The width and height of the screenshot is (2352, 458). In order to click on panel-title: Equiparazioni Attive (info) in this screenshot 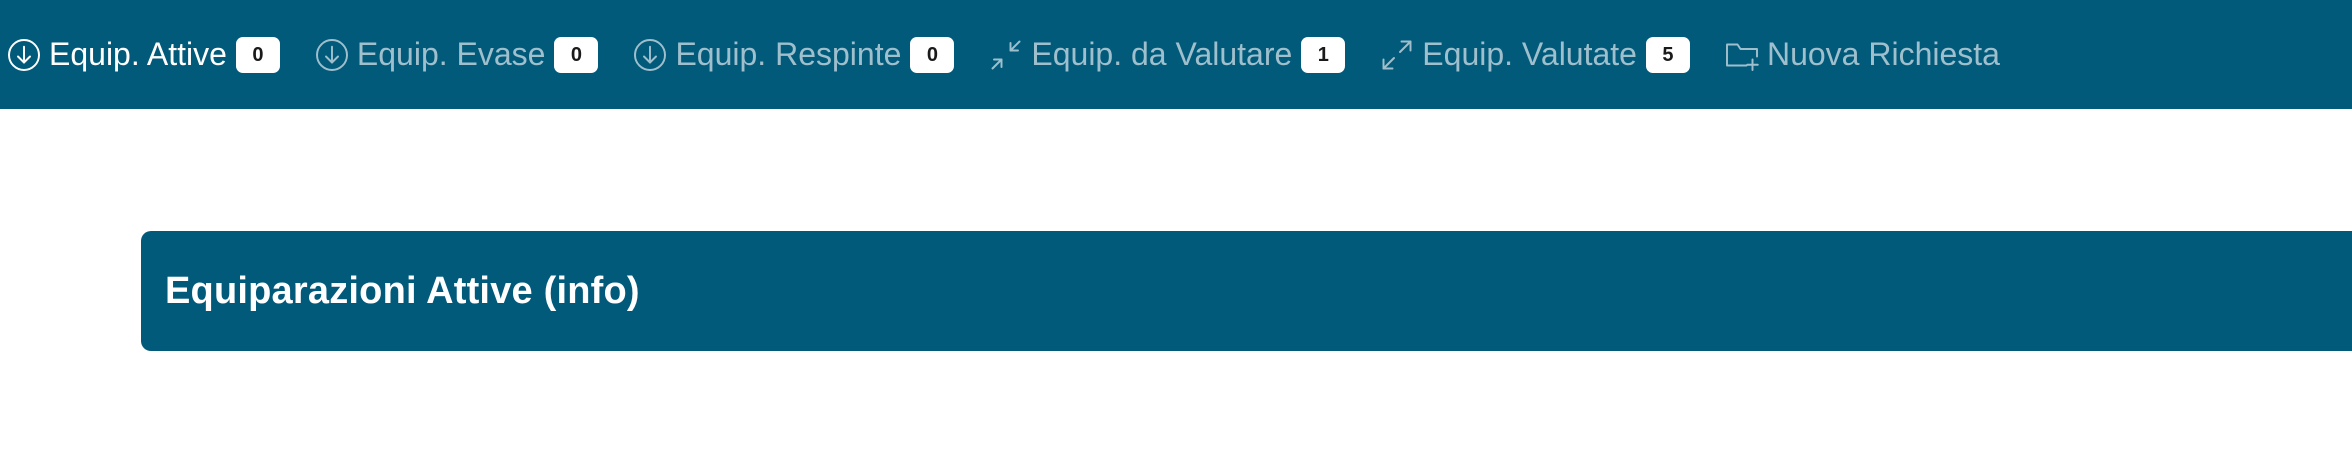, I will do `click(402, 290)`.